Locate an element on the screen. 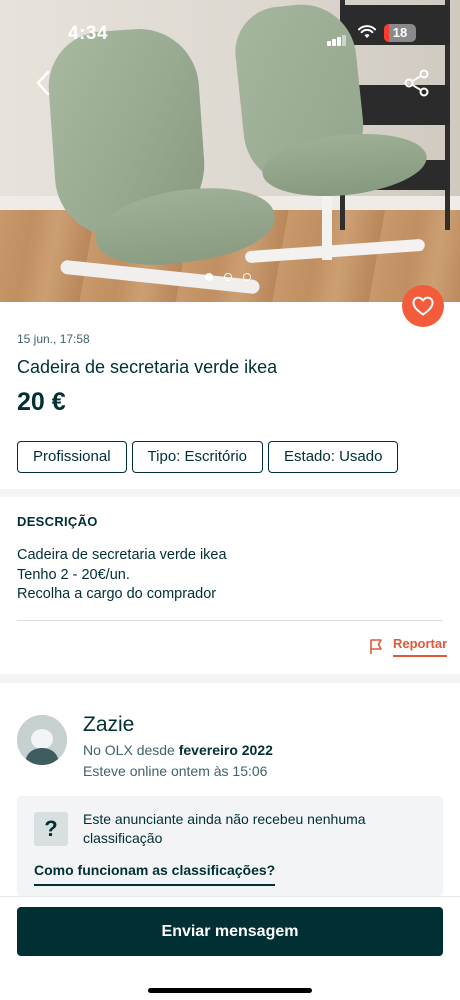 The width and height of the screenshot is (460, 1000). heart-icon is located at coordinates (423, 306).